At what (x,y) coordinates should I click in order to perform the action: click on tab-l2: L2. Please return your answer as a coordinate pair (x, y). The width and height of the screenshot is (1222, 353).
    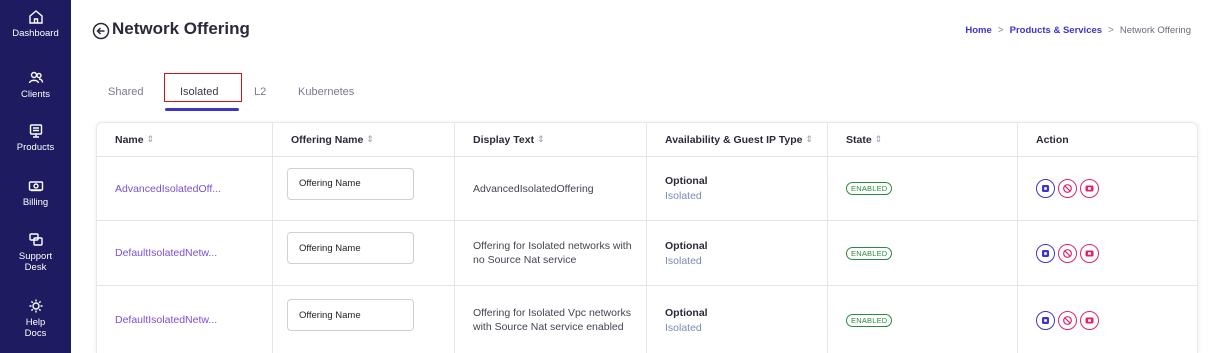
    Looking at the image, I should click on (260, 92).